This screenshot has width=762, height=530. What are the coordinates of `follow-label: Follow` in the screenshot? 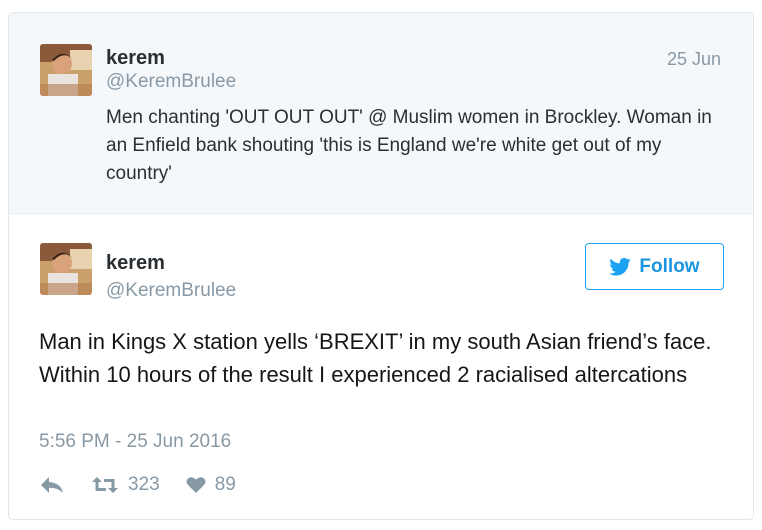 It's located at (669, 266).